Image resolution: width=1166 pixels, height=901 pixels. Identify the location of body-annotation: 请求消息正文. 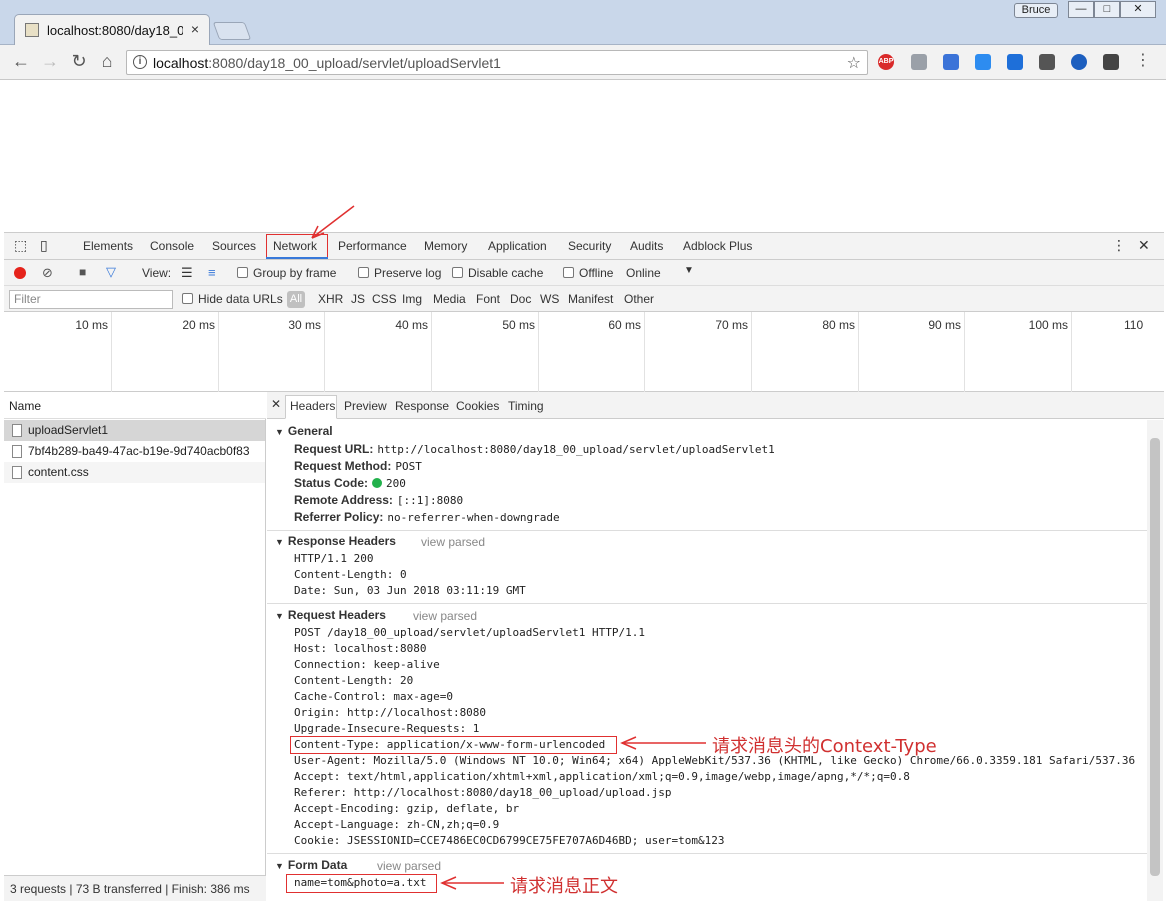
(564, 886).